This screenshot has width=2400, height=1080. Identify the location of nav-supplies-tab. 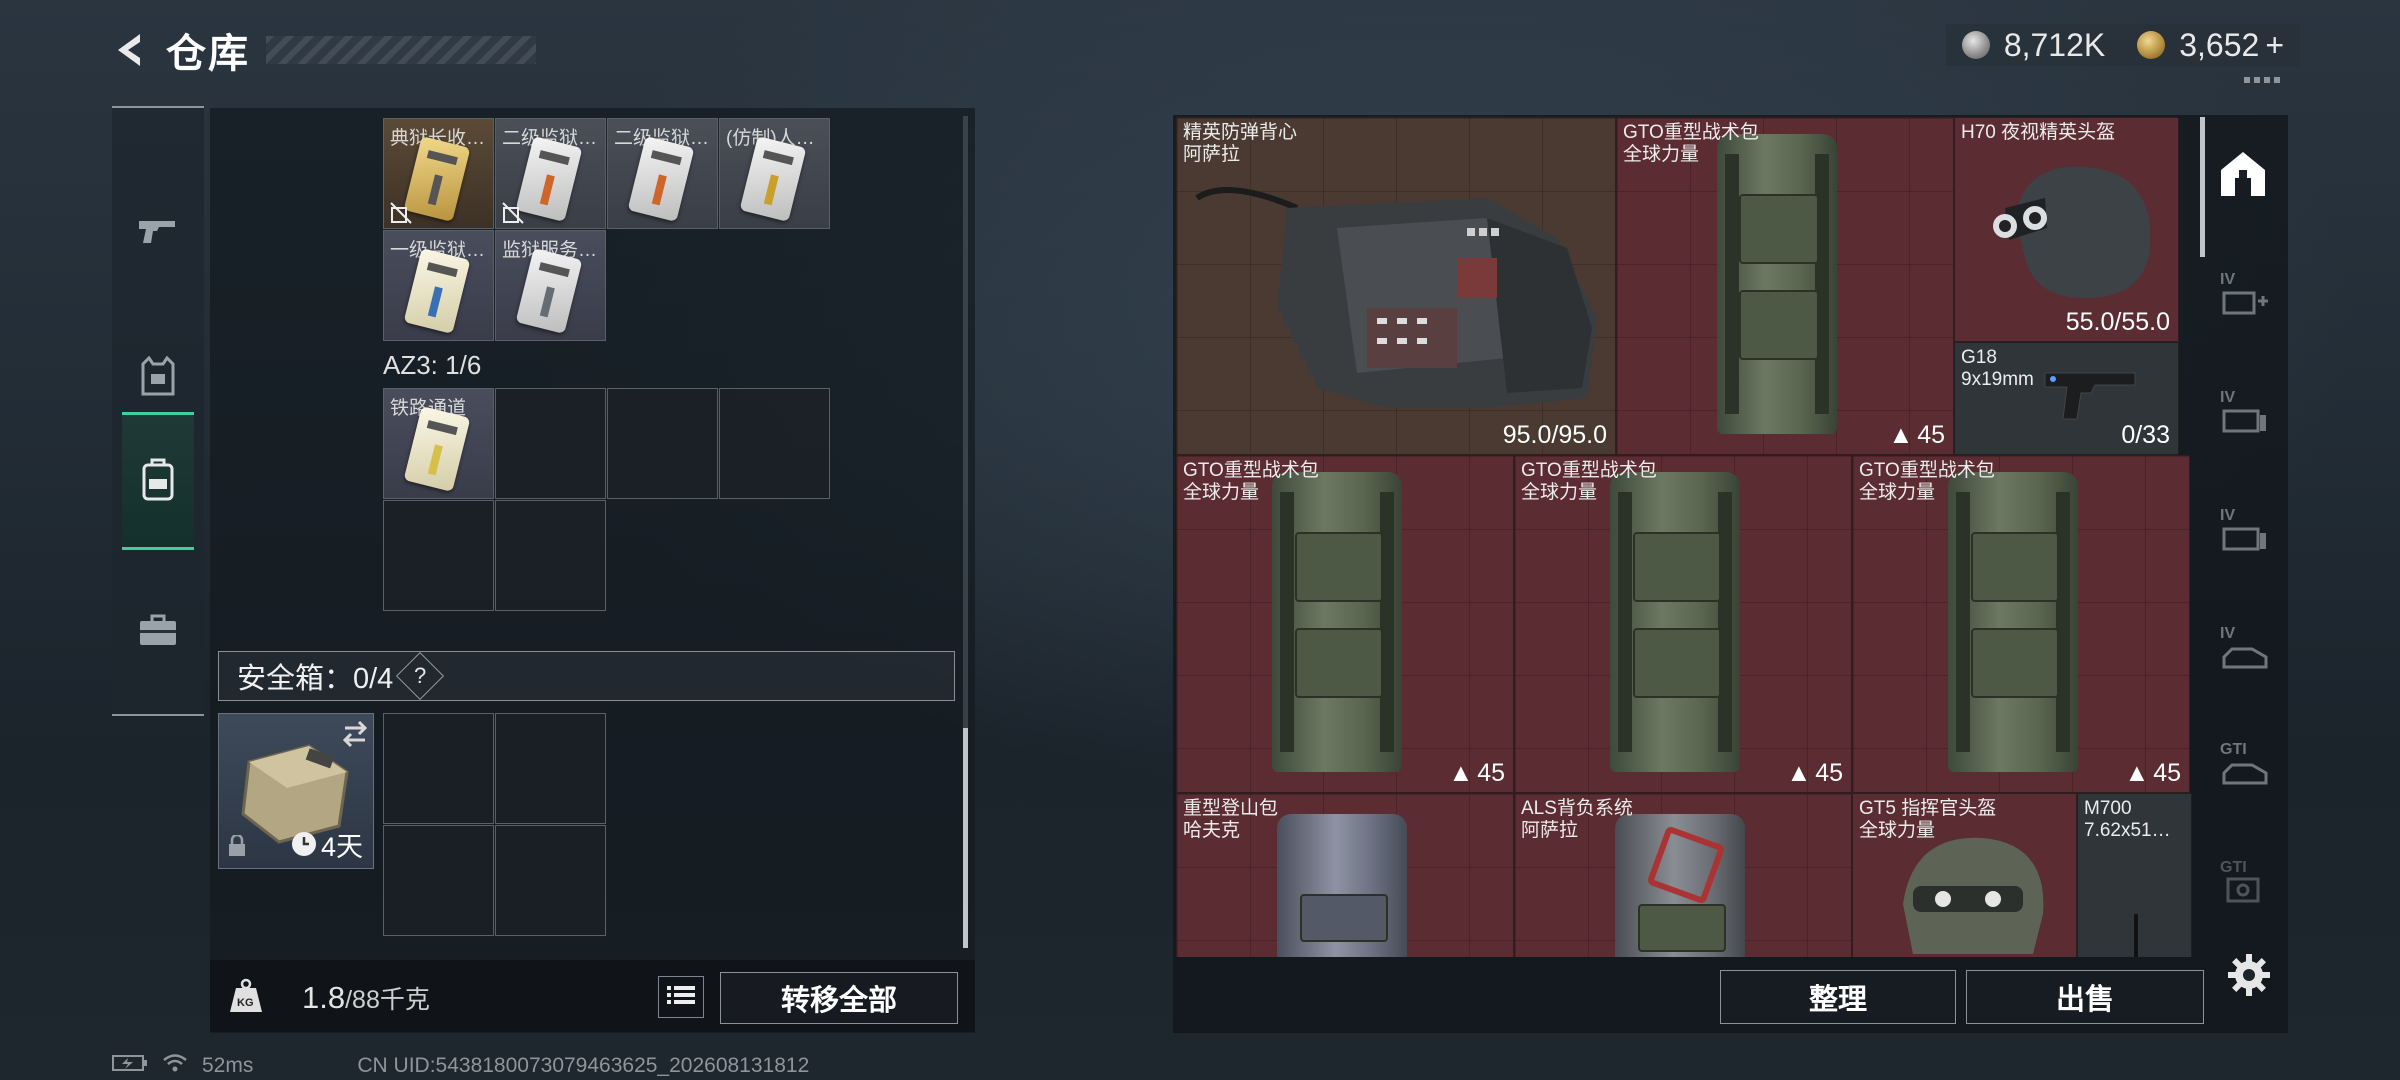
(158, 632).